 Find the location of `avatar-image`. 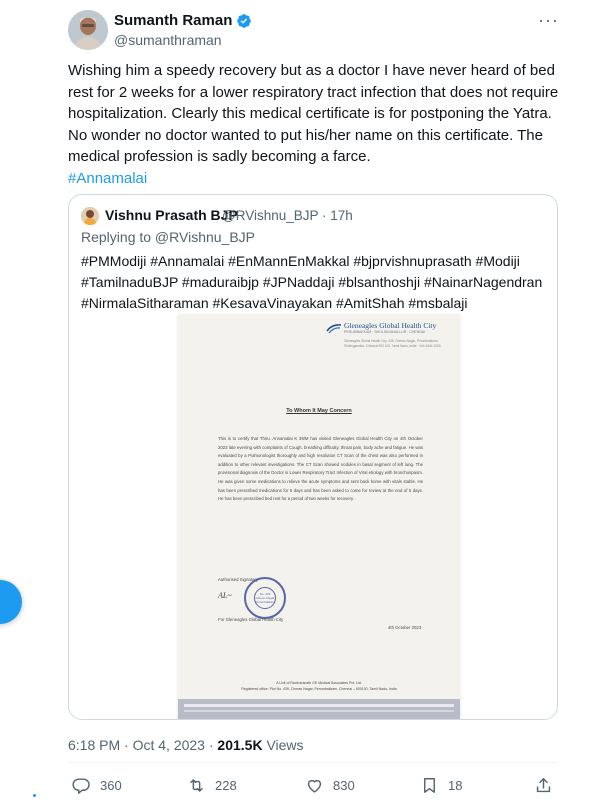

avatar-image is located at coordinates (88, 30).